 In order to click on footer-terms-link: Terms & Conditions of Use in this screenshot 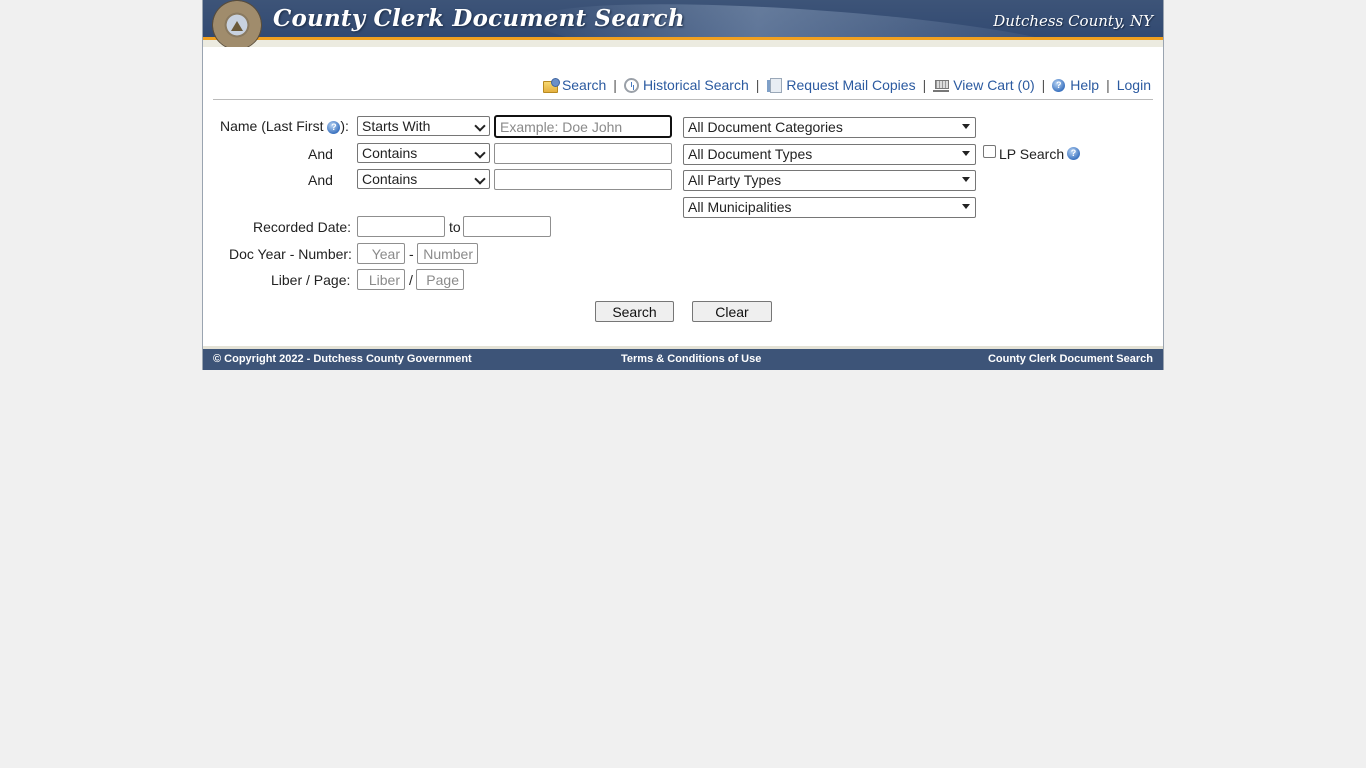, I will do `click(691, 359)`.